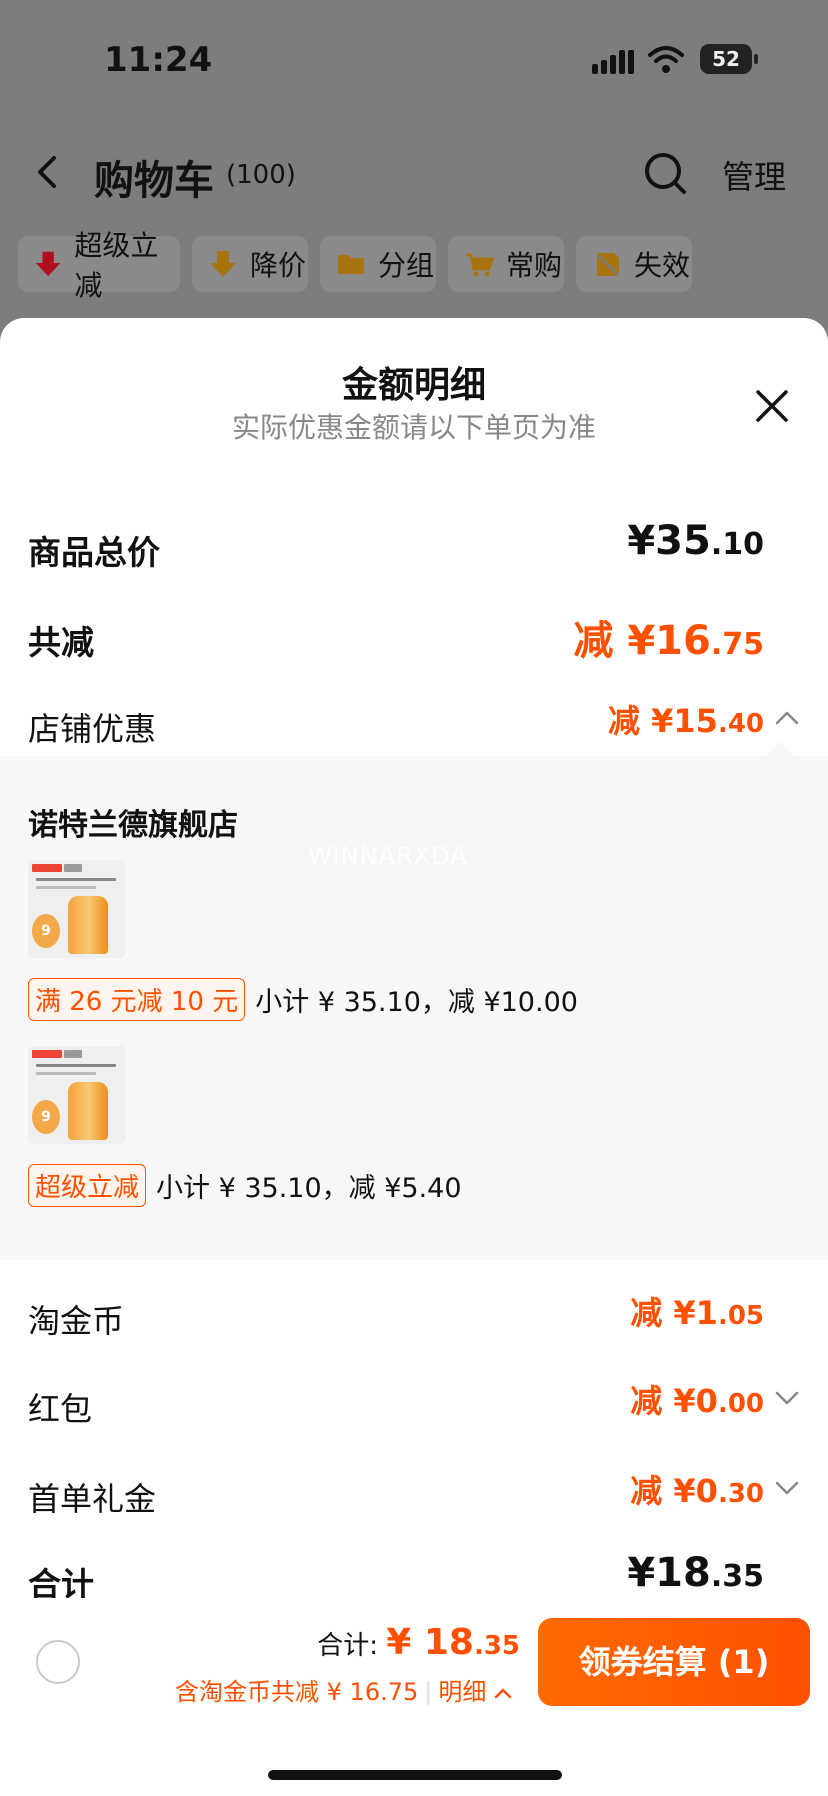  What do you see at coordinates (413, 427) in the screenshot?
I see `sheet-subtitle: 实际优惠金额请以下单页为准` at bounding box center [413, 427].